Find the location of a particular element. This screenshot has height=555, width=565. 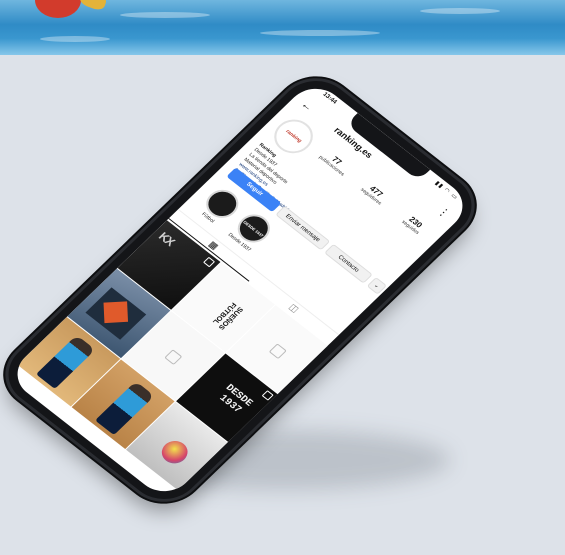

arrow-left-icon: ← is located at coordinates (306, 106).